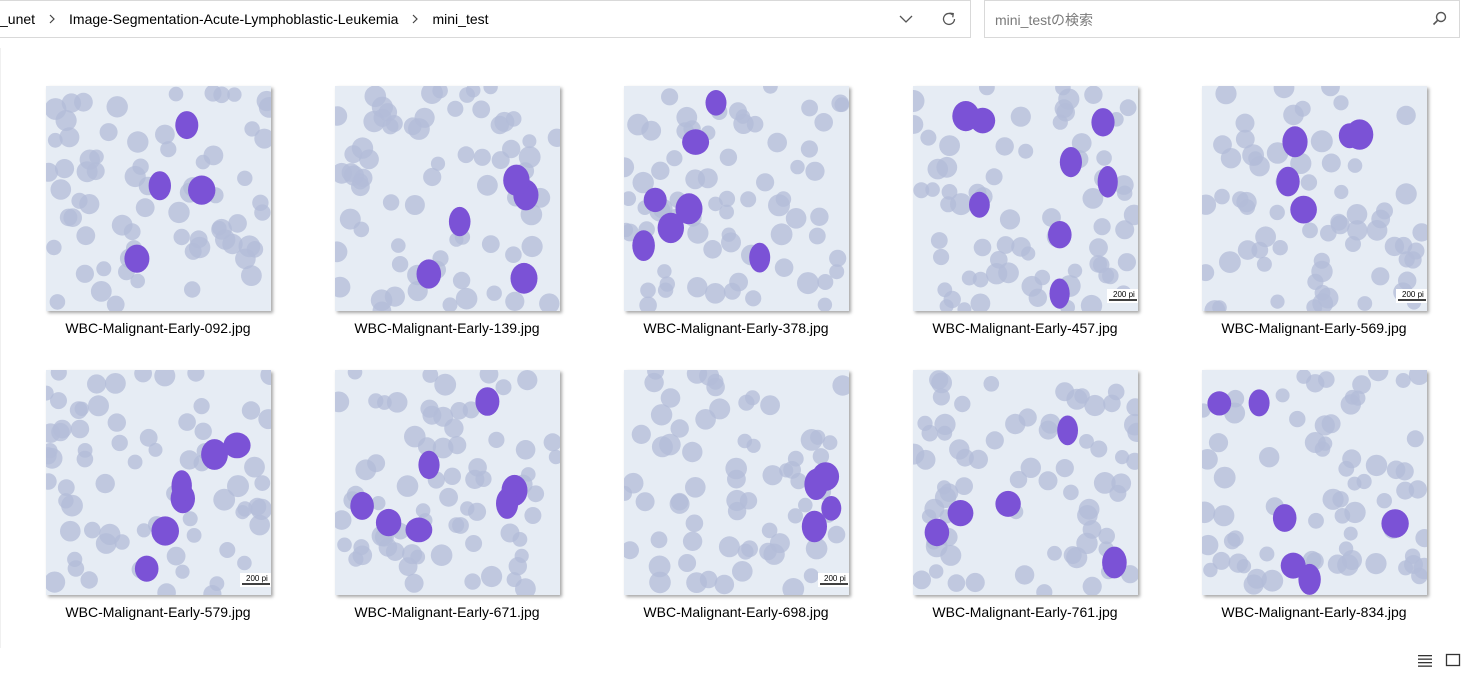  What do you see at coordinates (1425, 660) in the screenshot?
I see `details-view-icon` at bounding box center [1425, 660].